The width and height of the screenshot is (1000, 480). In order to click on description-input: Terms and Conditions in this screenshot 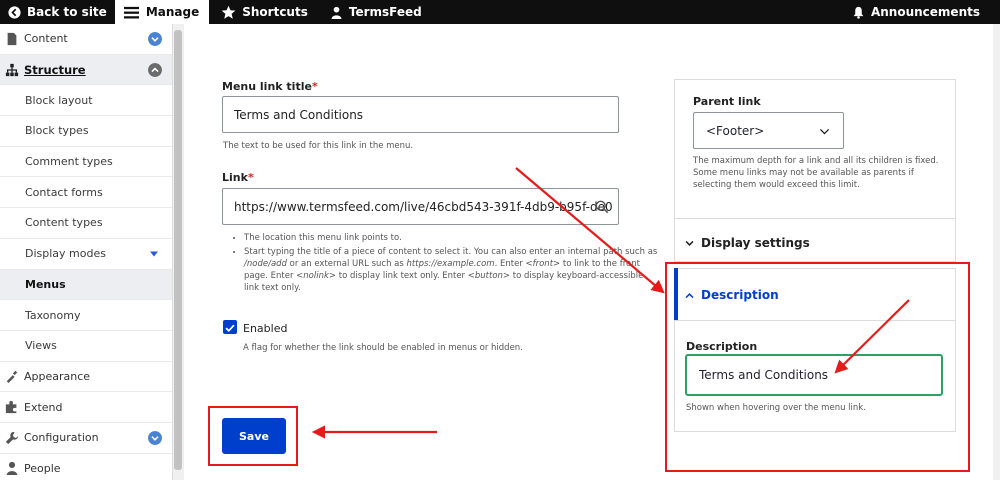, I will do `click(814, 375)`.